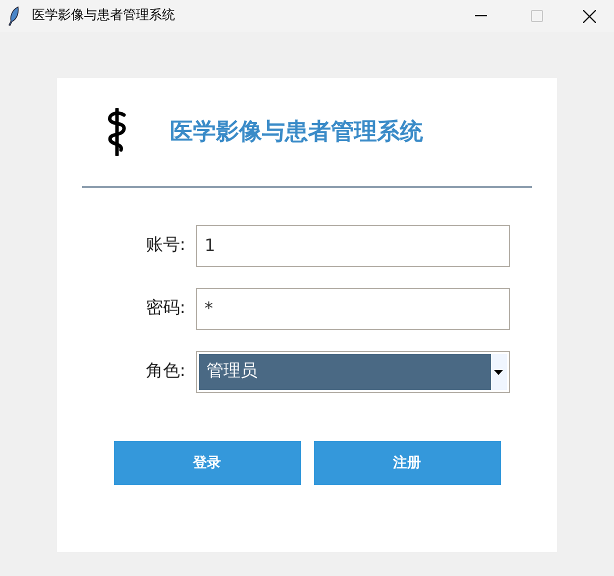  What do you see at coordinates (407, 463) in the screenshot?
I see `register-button: 注册` at bounding box center [407, 463].